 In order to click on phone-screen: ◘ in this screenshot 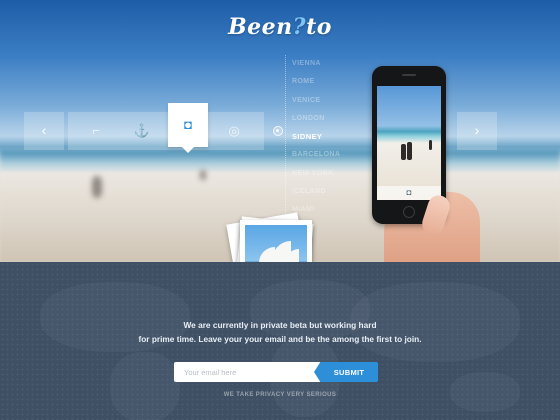, I will do `click(409, 143)`.